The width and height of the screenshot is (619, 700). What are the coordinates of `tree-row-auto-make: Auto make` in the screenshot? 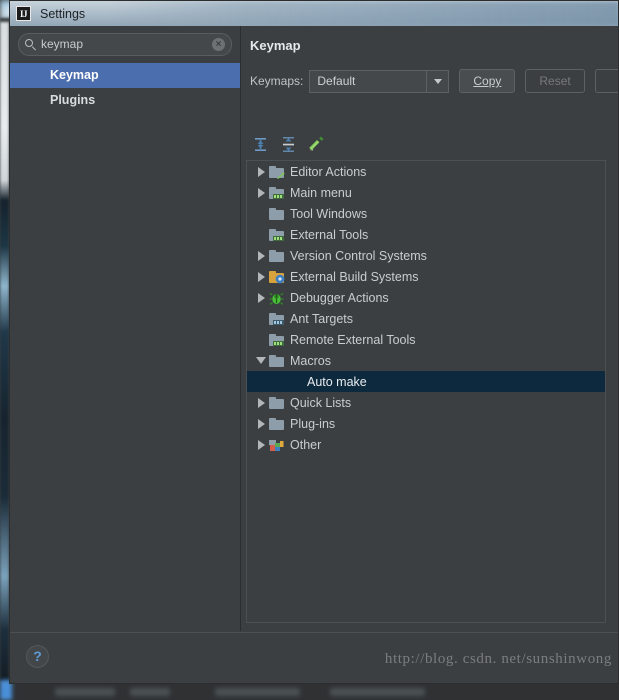 It's located at (426, 381).